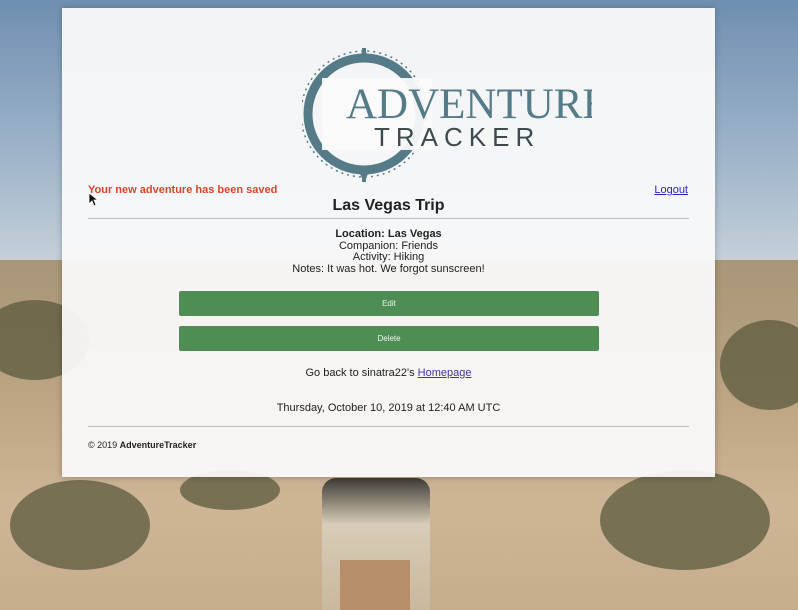 Image resolution: width=798 pixels, height=610 pixels. What do you see at coordinates (445, 373) in the screenshot?
I see `homepage-link: Homepage` at bounding box center [445, 373].